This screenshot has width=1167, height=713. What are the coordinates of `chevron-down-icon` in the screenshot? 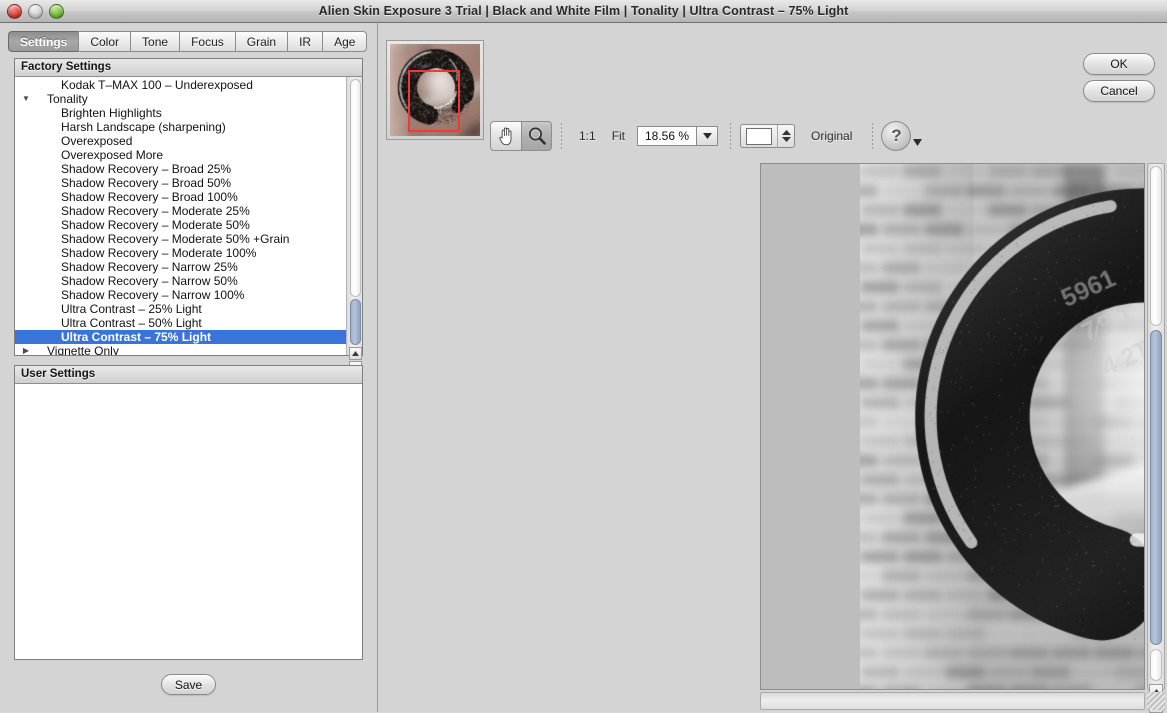 It's located at (707, 136).